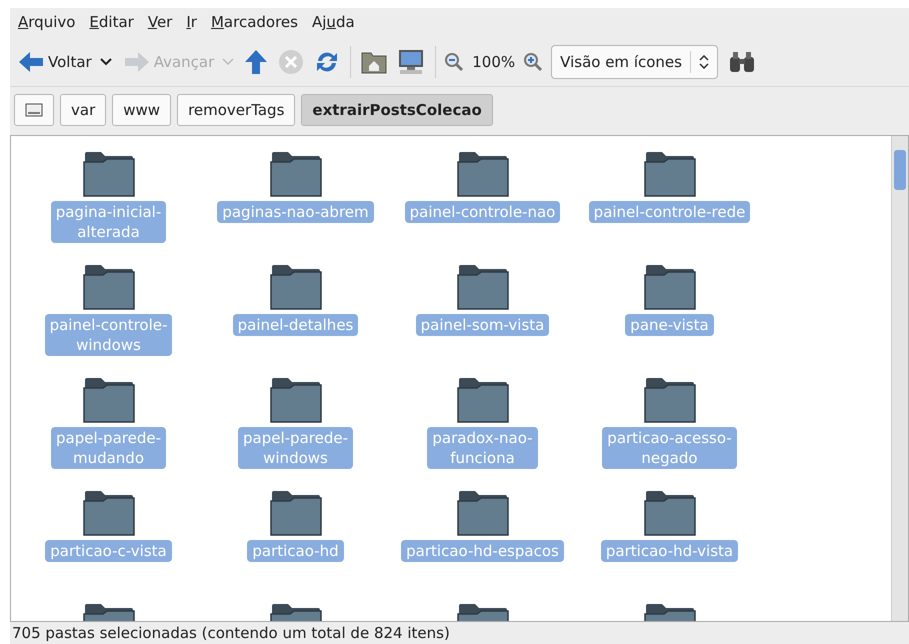 This screenshot has width=909, height=644. I want to click on drive-button, so click(34, 110).